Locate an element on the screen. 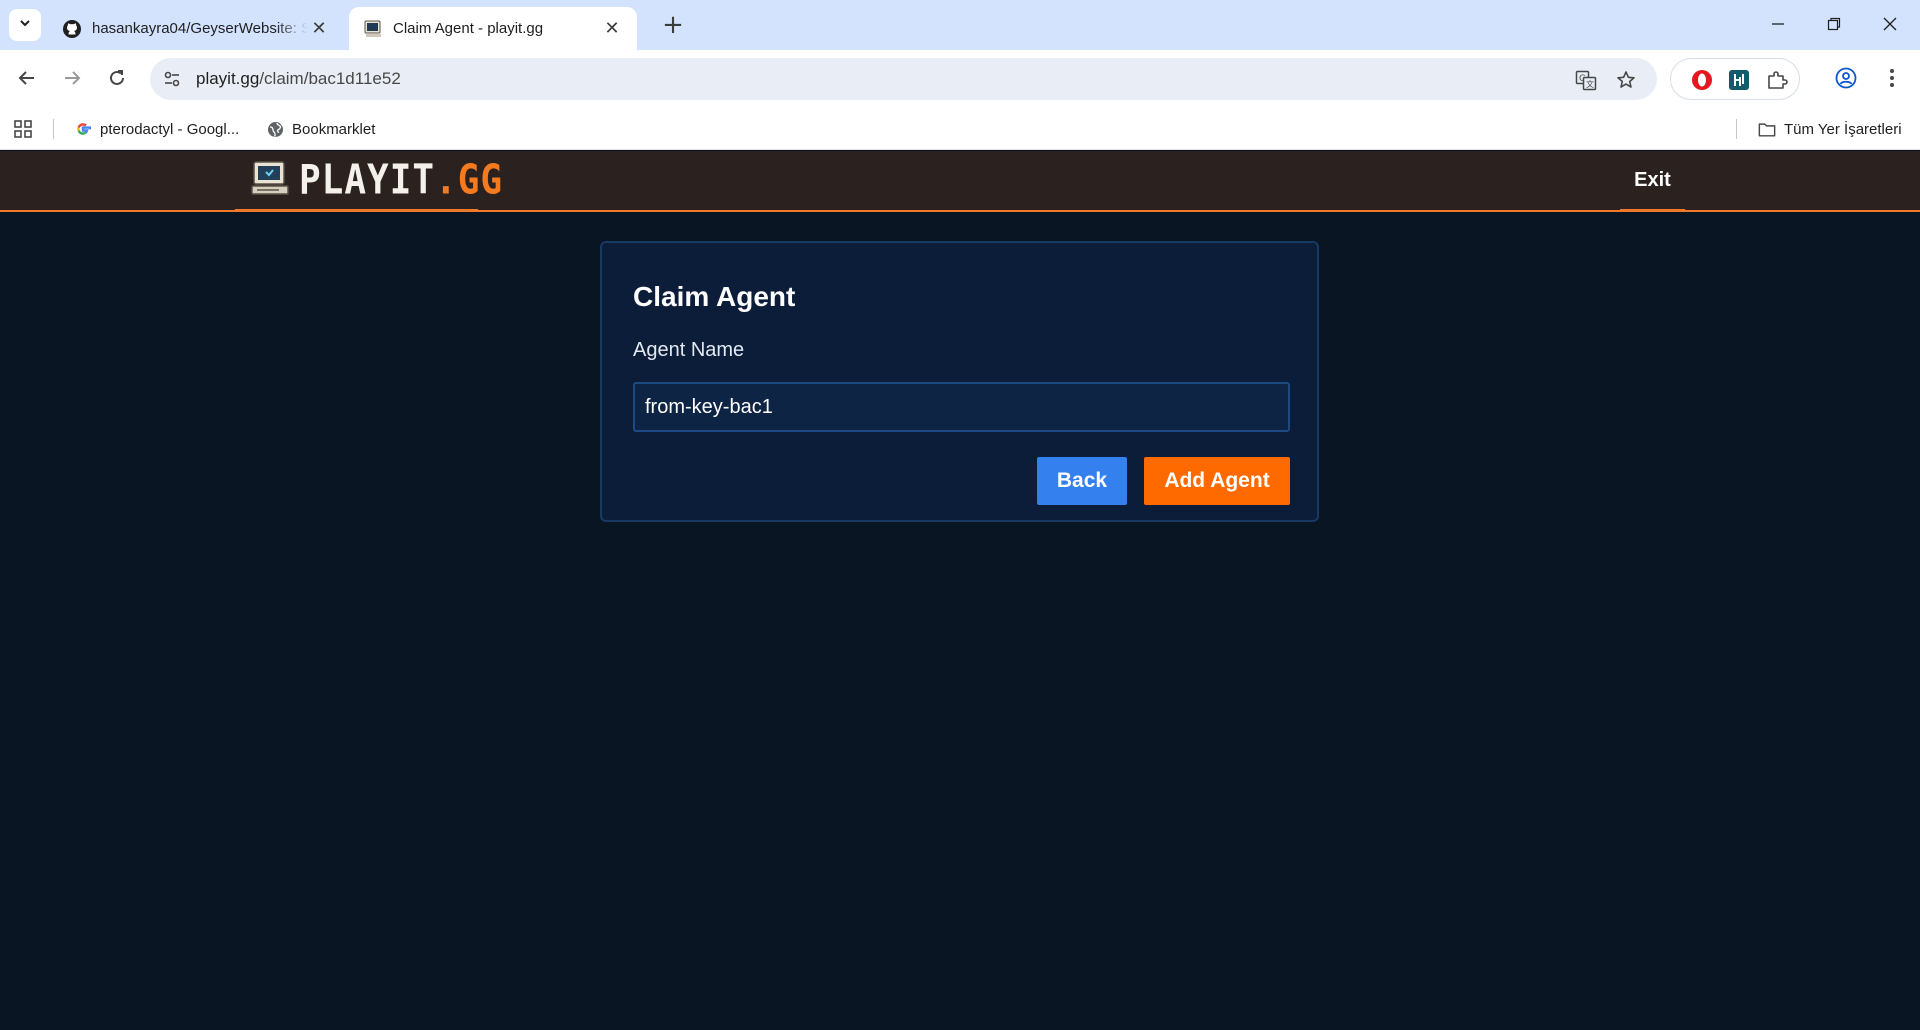 Image resolution: width=1920 pixels, height=1030 pixels. translate-icon: G文 is located at coordinates (1586, 80).